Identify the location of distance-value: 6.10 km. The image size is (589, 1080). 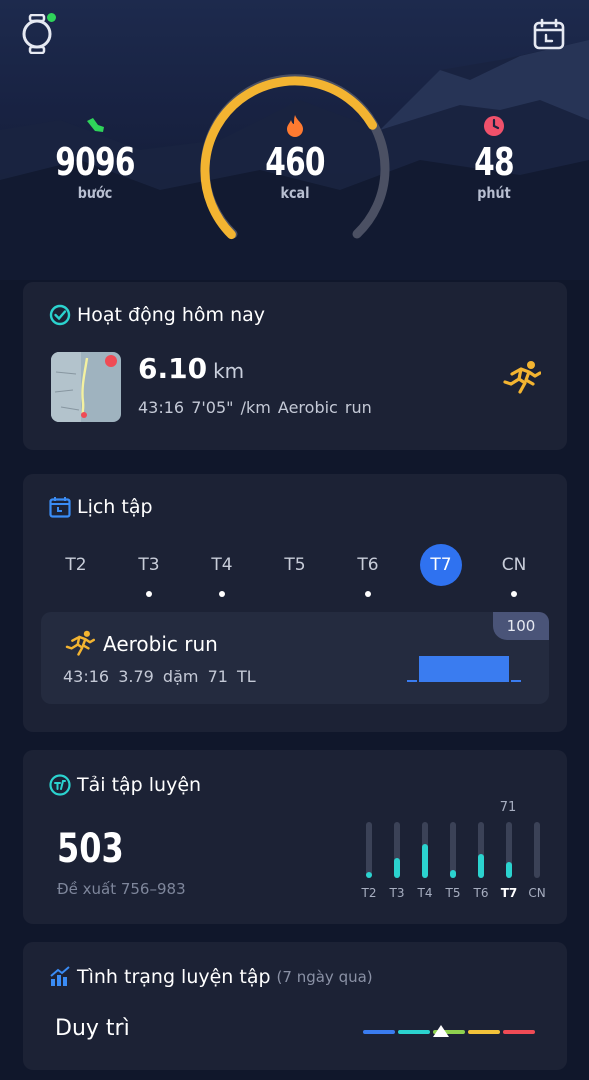
(191, 368).